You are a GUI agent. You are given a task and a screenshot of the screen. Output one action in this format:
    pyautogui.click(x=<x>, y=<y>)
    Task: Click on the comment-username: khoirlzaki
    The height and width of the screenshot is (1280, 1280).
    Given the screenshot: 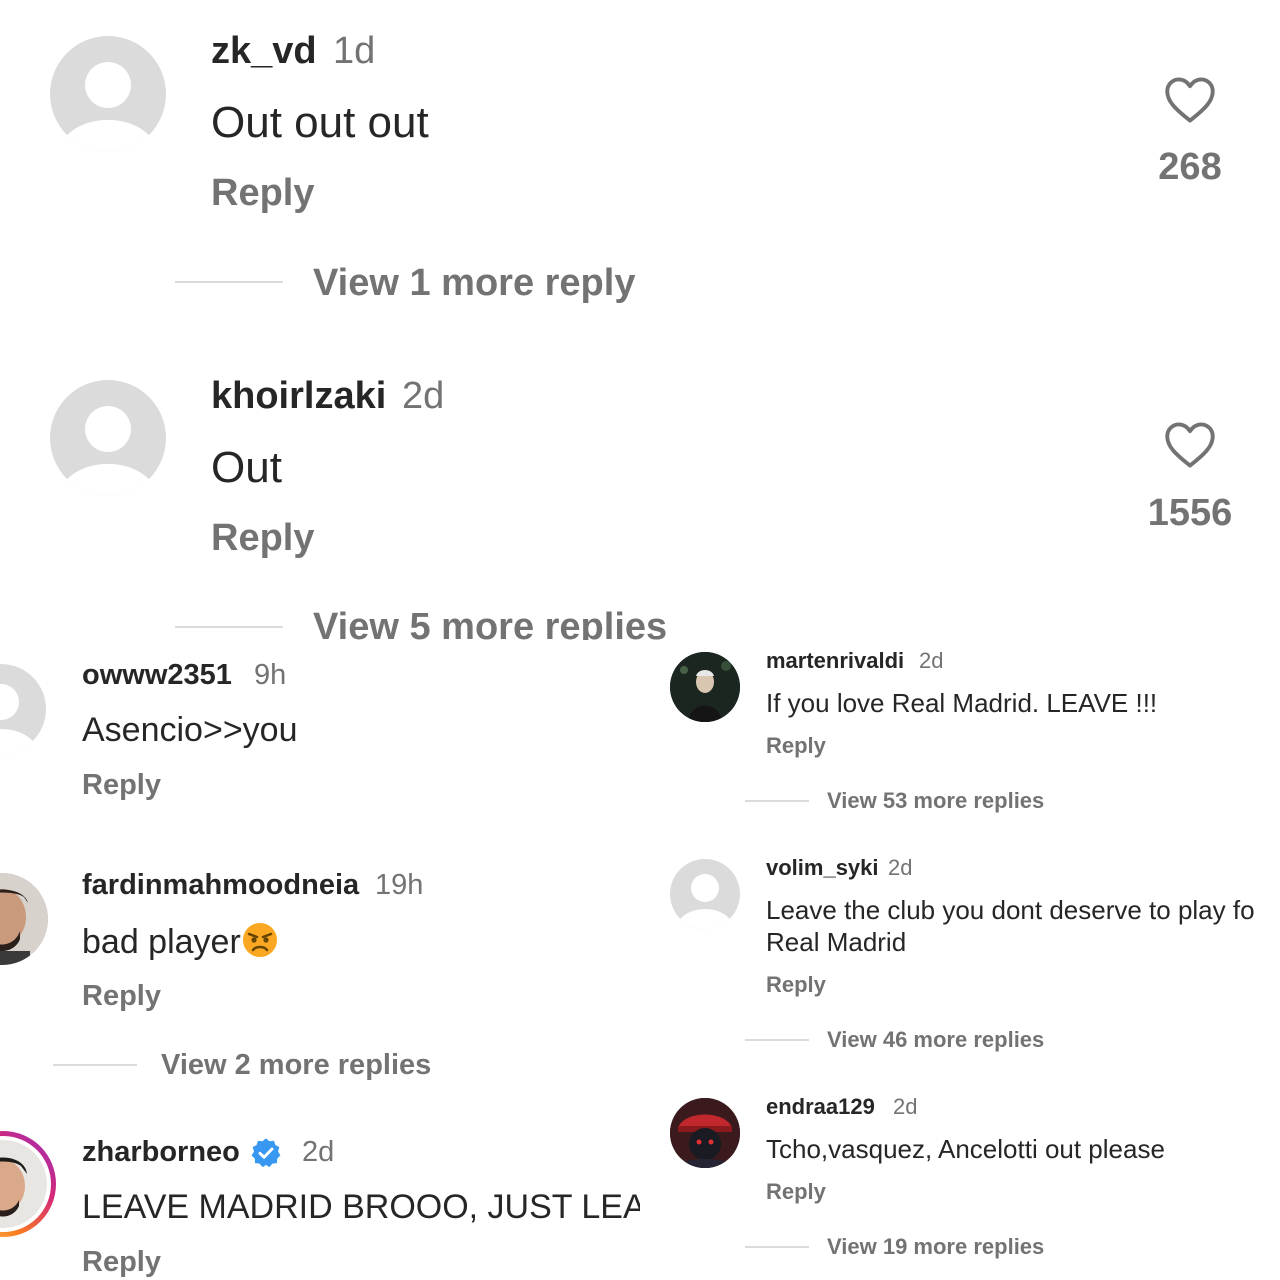 What is the action you would take?
    pyautogui.click(x=298, y=396)
    